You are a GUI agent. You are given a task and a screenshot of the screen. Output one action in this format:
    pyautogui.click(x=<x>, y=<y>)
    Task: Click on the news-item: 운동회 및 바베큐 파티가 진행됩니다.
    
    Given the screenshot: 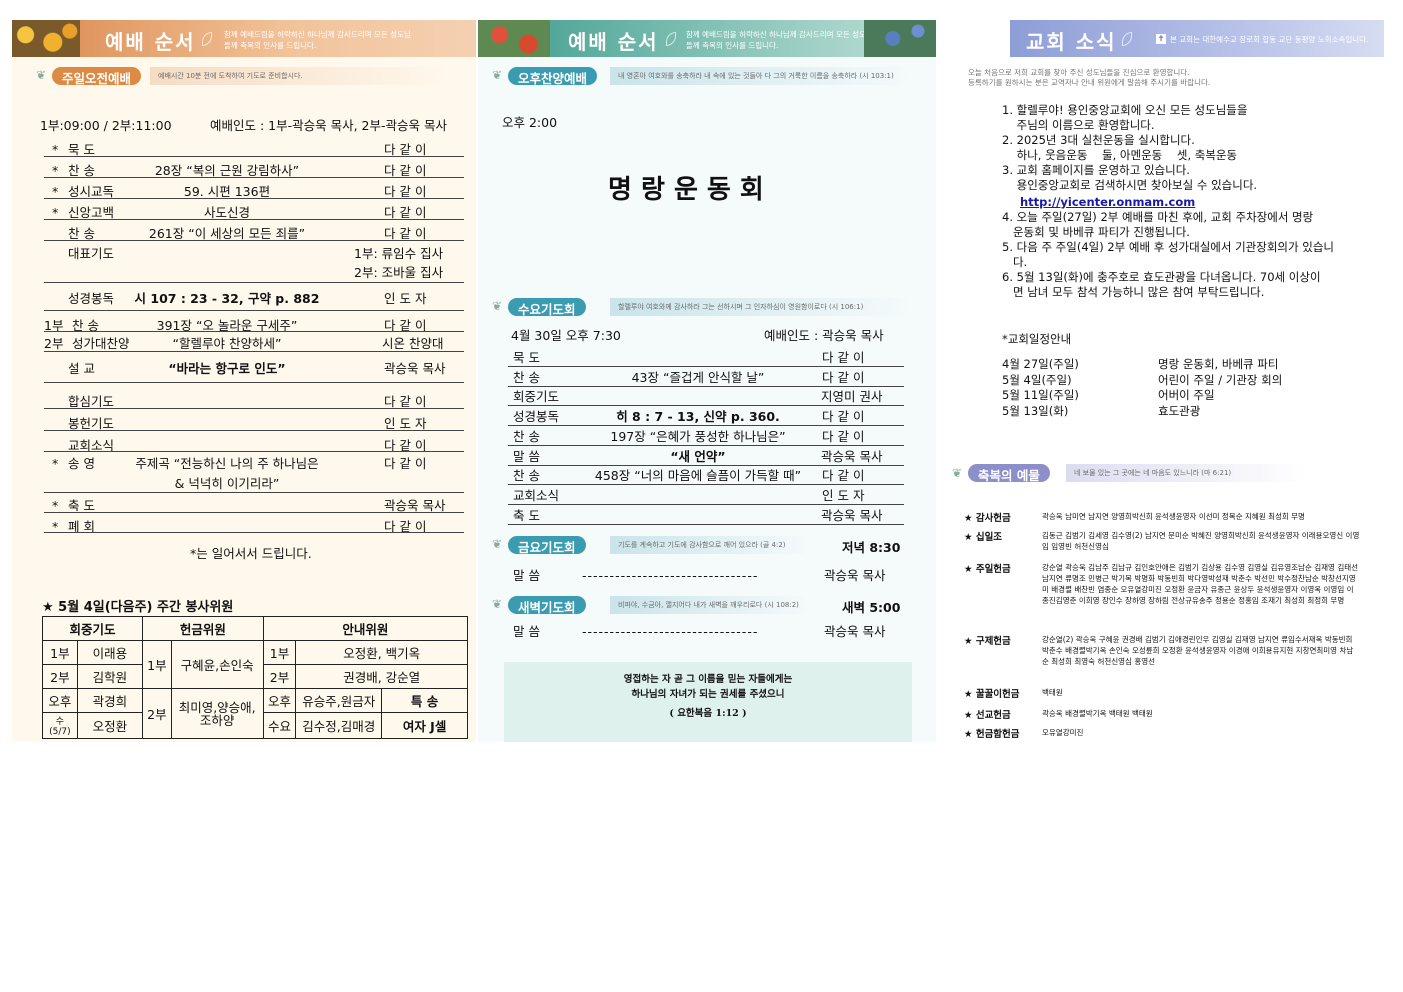 What is the action you would take?
    pyautogui.click(x=1096, y=232)
    